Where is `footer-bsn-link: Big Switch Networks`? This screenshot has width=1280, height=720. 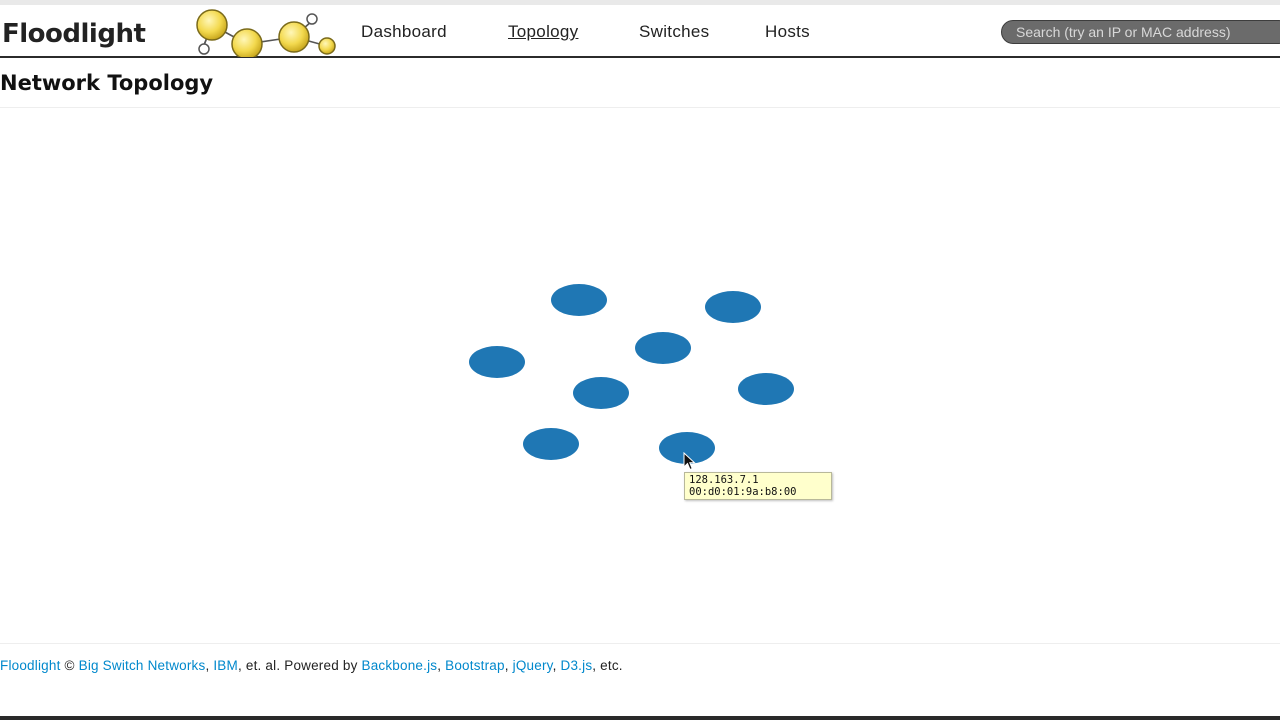
footer-bsn-link: Big Switch Networks is located at coordinates (142, 665).